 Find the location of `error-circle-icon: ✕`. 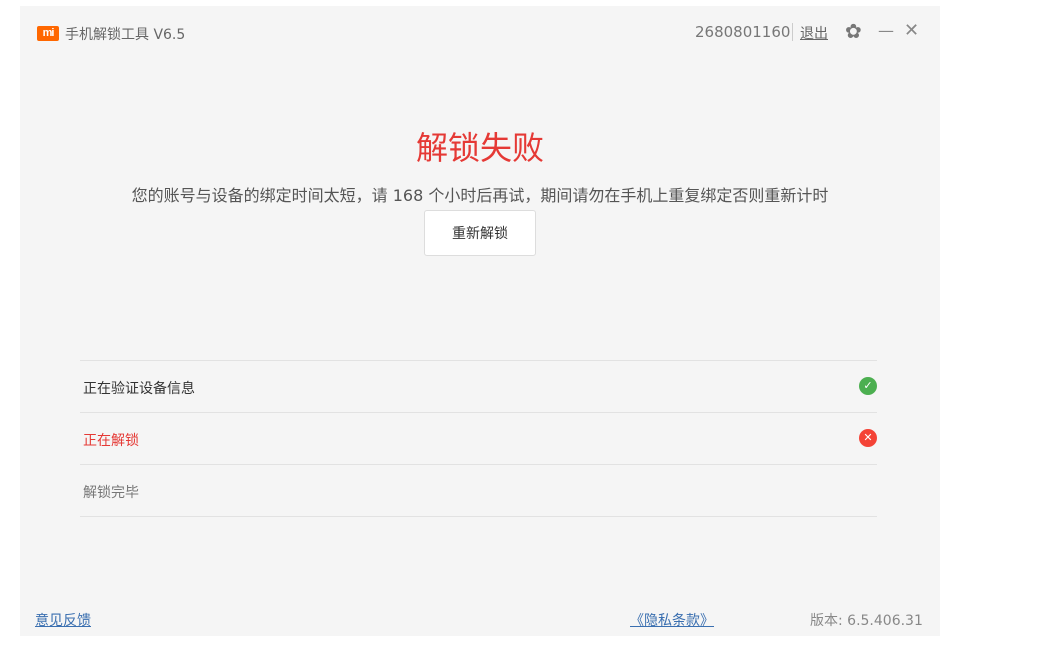

error-circle-icon: ✕ is located at coordinates (868, 438).